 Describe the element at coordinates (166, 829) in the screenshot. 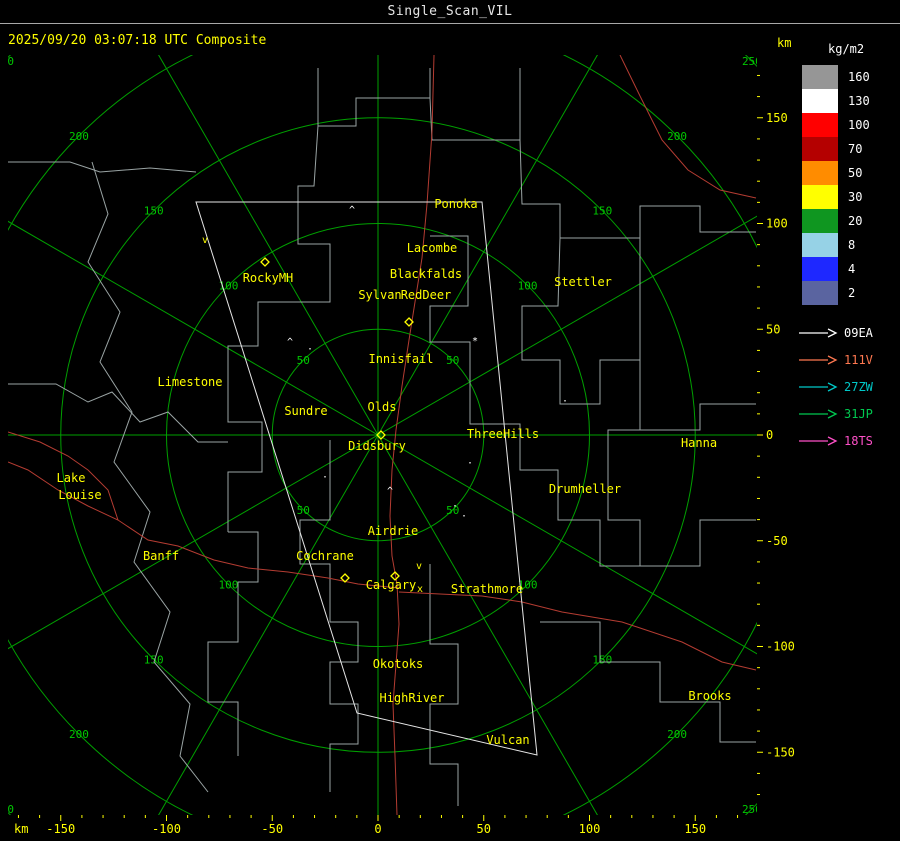

I see `x-axis-label: -100` at that location.